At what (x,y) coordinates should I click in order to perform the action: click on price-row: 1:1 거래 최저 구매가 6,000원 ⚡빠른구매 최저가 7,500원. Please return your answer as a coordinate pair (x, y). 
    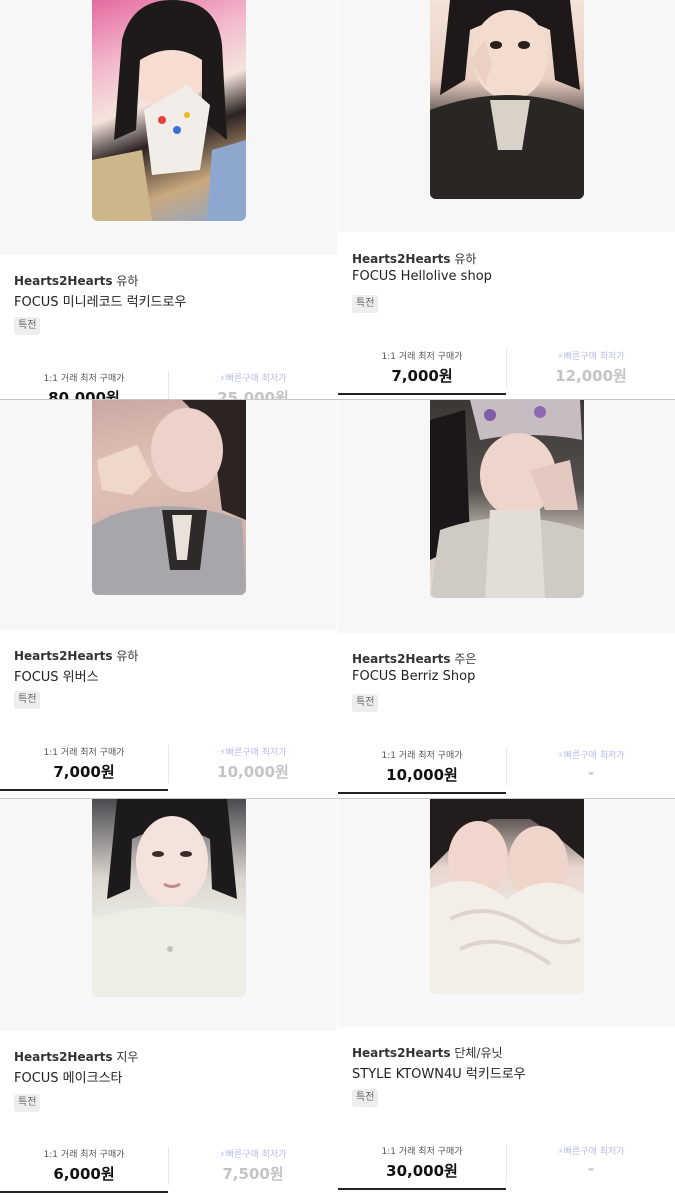
    Looking at the image, I should click on (168, 1166).